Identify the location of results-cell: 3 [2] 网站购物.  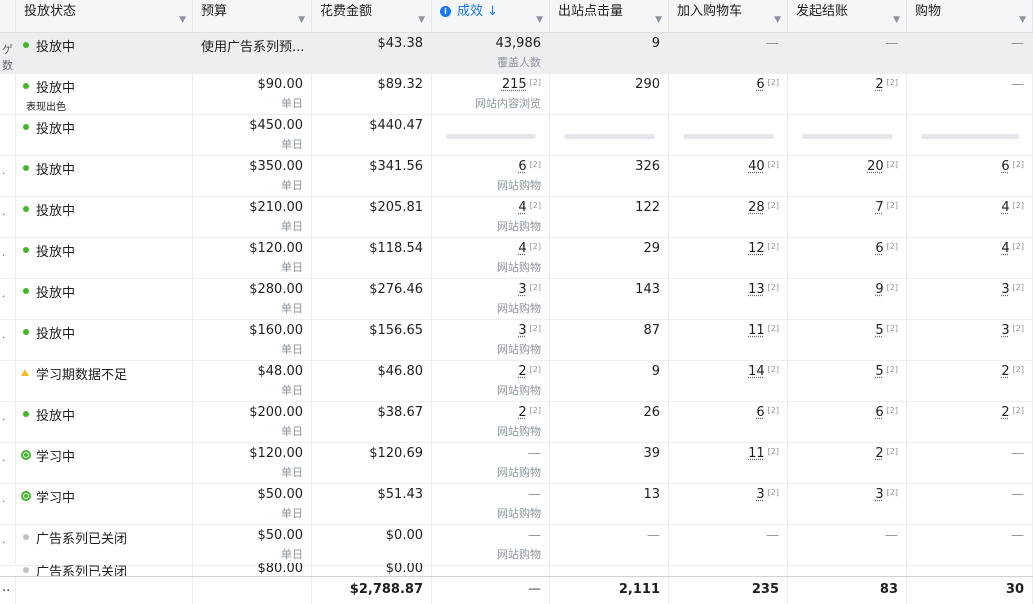
(491, 340).